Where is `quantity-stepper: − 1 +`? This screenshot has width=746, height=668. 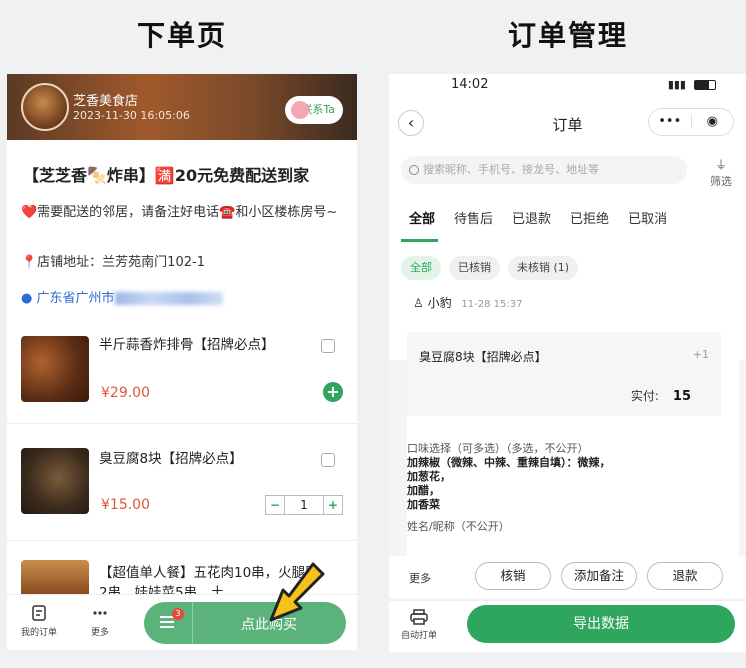 quantity-stepper: − 1 + is located at coordinates (304, 505).